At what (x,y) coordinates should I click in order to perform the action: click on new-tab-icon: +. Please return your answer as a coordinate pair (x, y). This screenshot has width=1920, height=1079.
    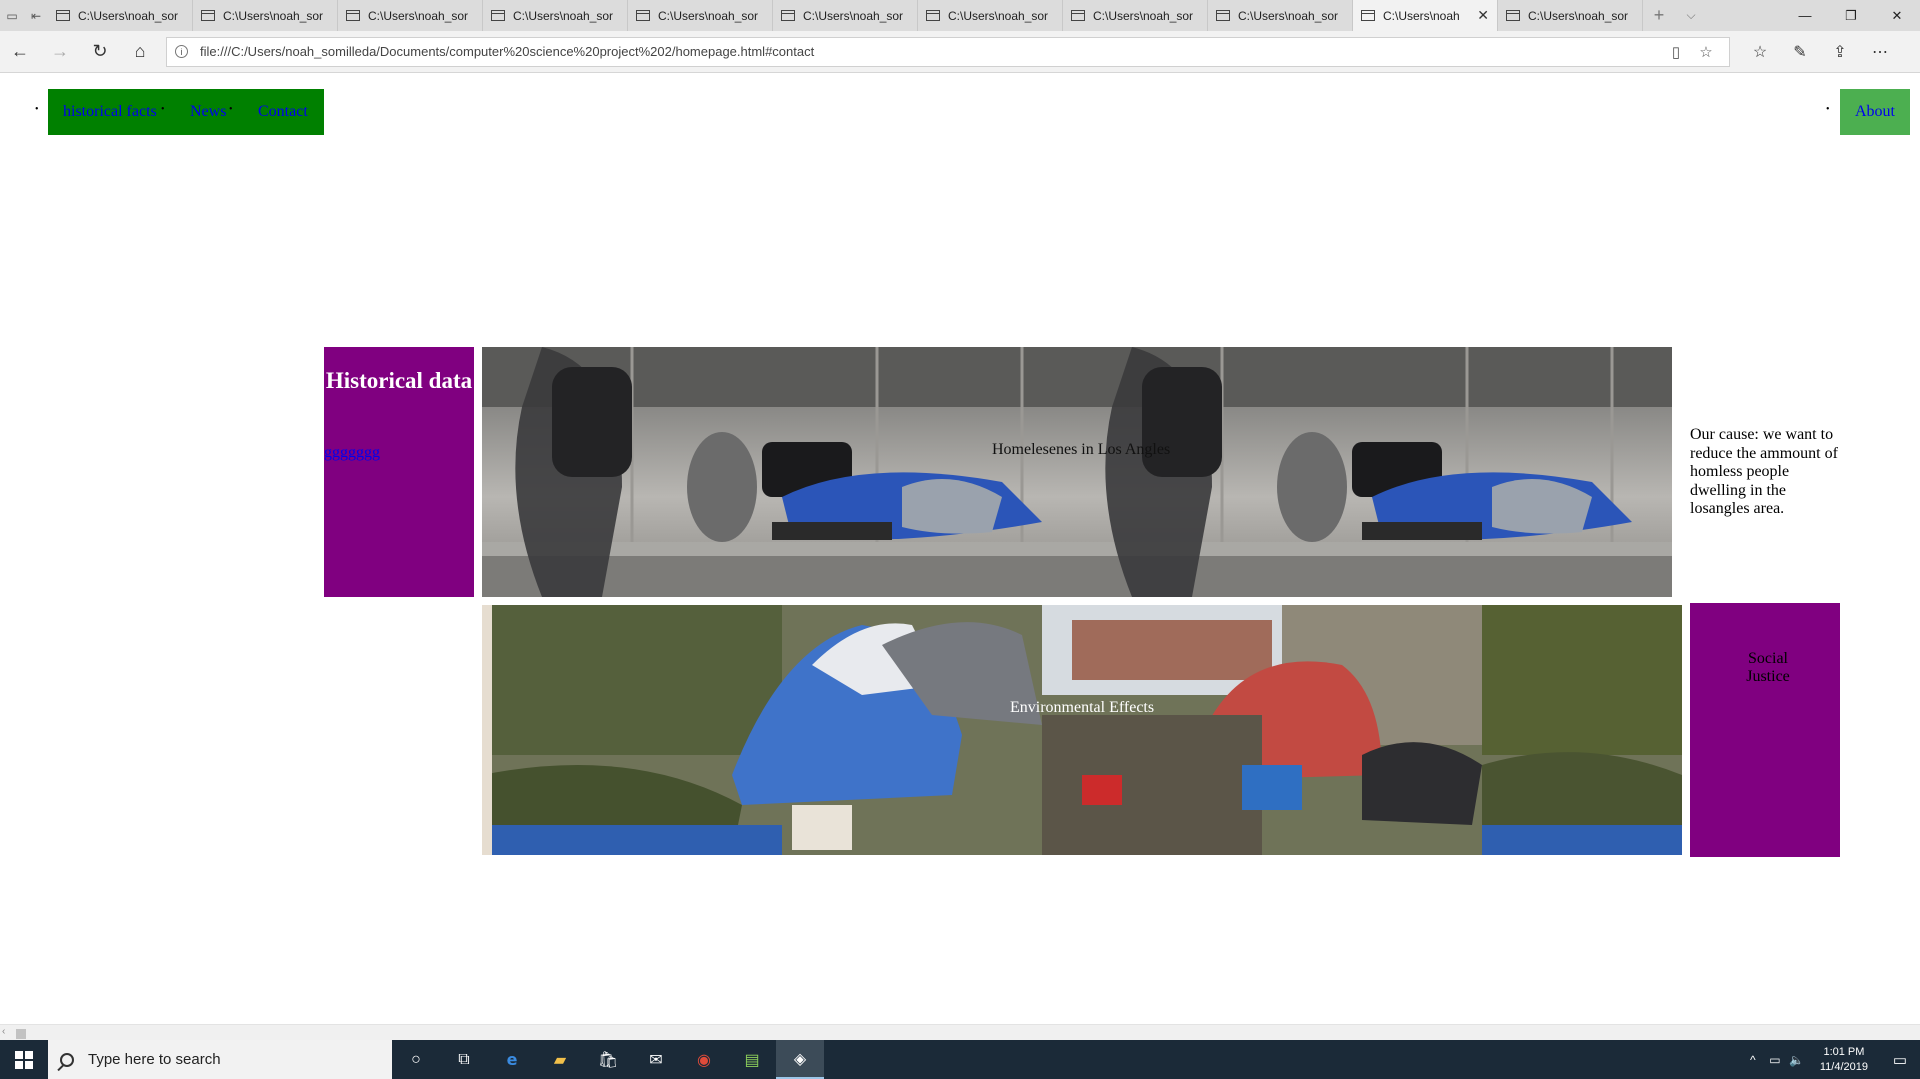
    Looking at the image, I should click on (1659, 15).